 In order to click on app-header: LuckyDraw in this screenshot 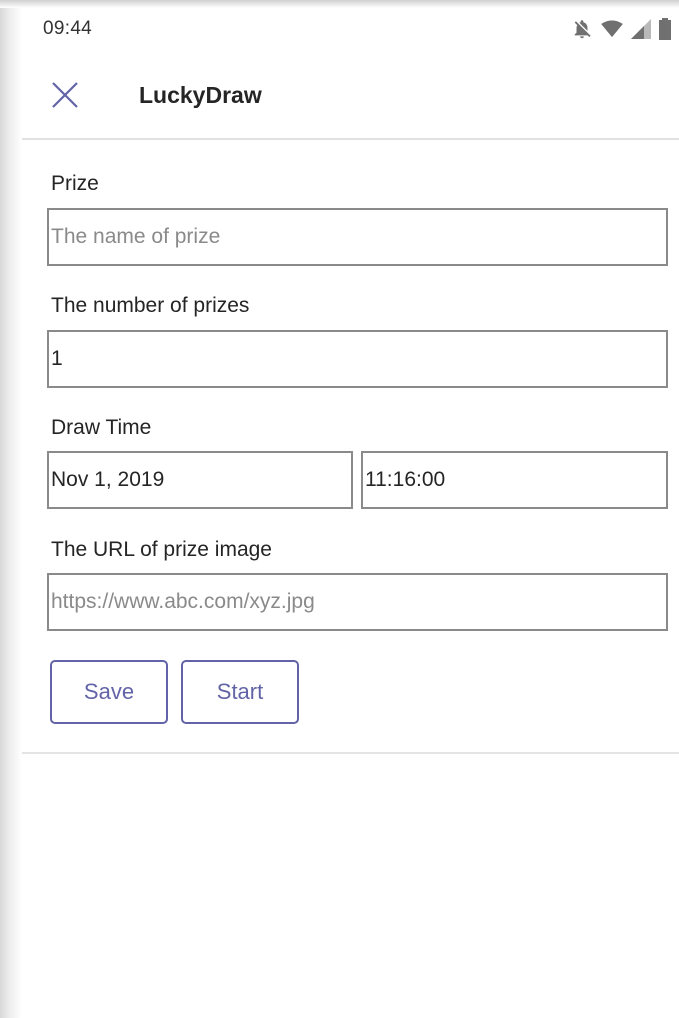, I will do `click(350, 96)`.